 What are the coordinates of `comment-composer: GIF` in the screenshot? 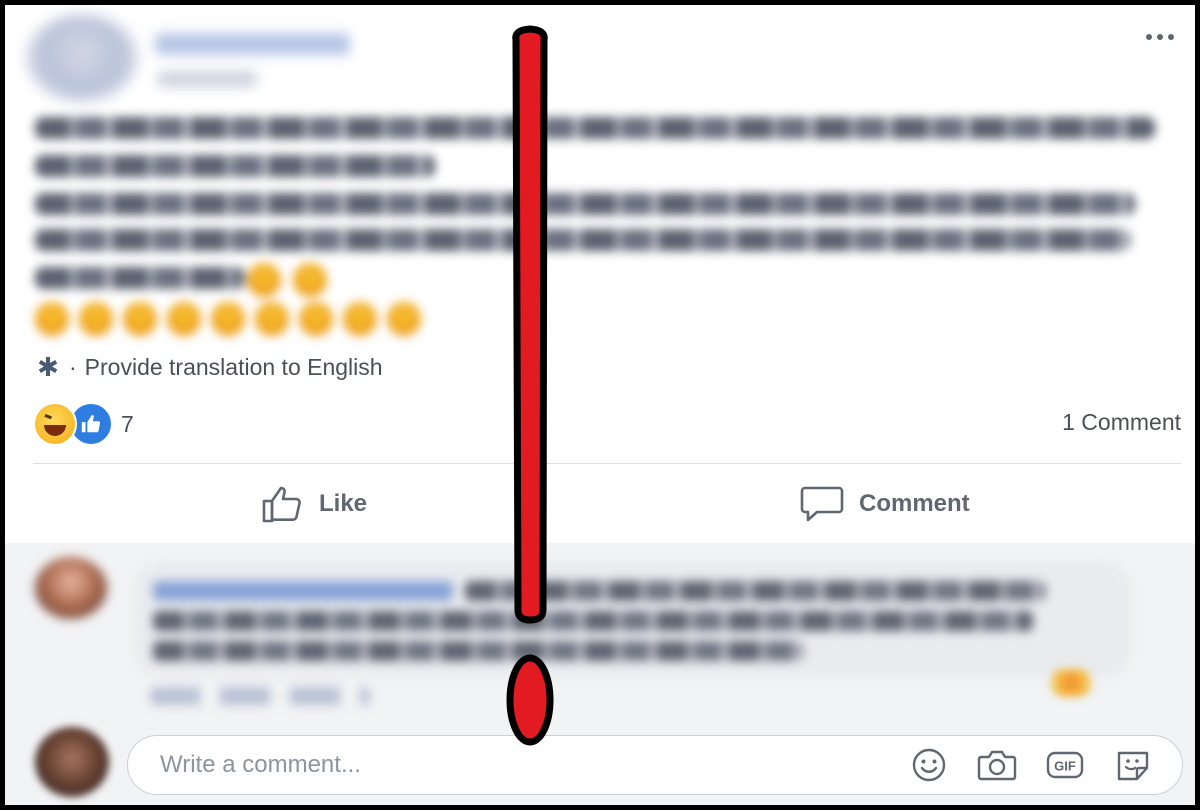 It's located at (655, 765).